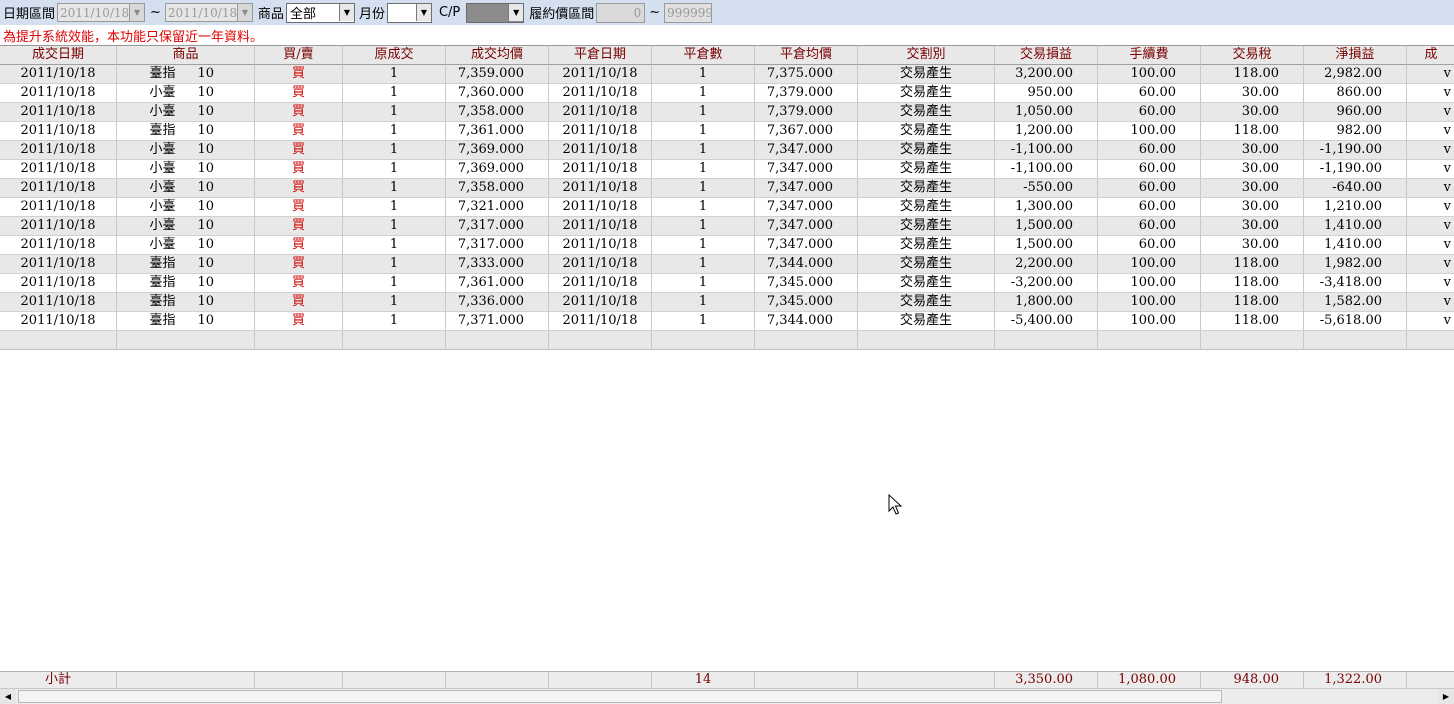 This screenshot has width=1454, height=704. I want to click on cell-trading-pnl: 1,050.00, so click(1046, 112).